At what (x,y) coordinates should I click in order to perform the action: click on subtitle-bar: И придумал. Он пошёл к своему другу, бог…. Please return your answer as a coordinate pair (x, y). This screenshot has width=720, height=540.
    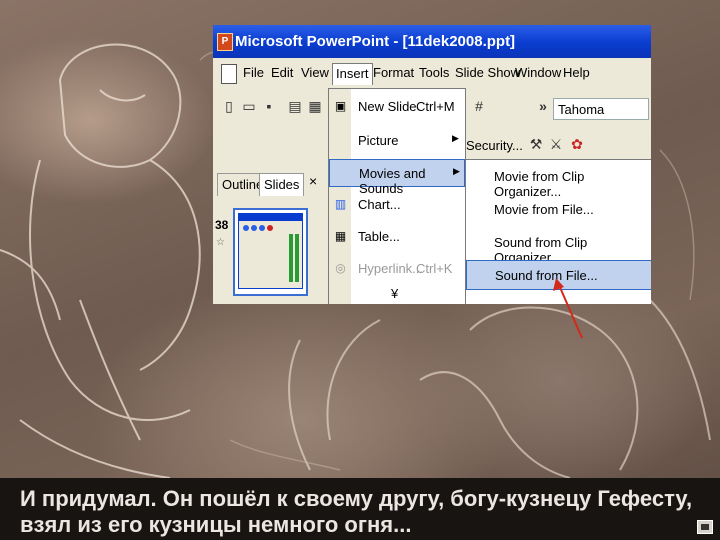
    Looking at the image, I should click on (360, 509).